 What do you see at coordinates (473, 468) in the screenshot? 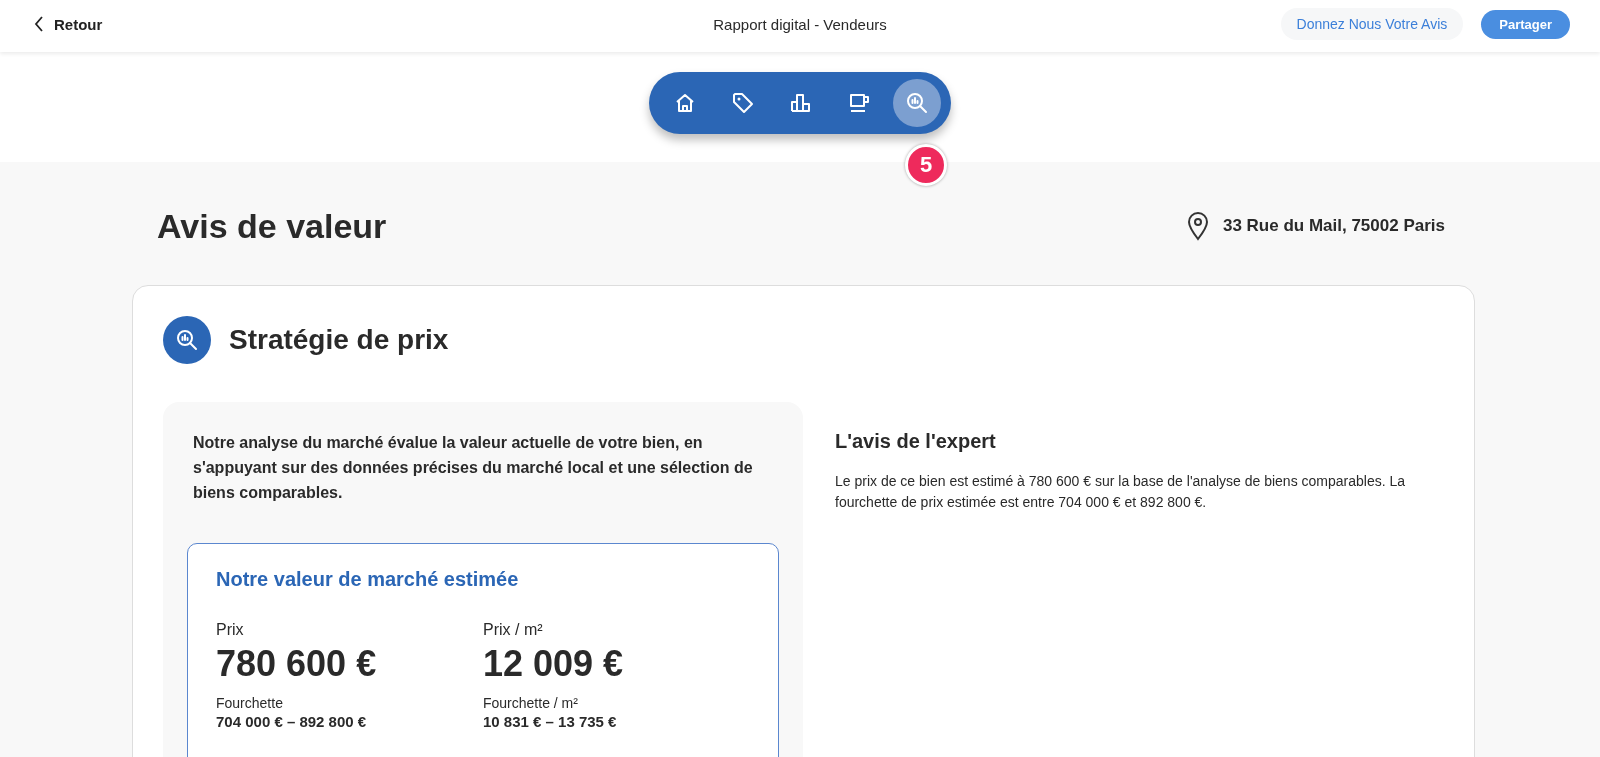
I see `intro-text: Notre analyse du marché évalue la valeur actuelle de votre bien, en s'appuyant sur des données précises du marché local et une sélection de biens comparables.` at bounding box center [473, 468].